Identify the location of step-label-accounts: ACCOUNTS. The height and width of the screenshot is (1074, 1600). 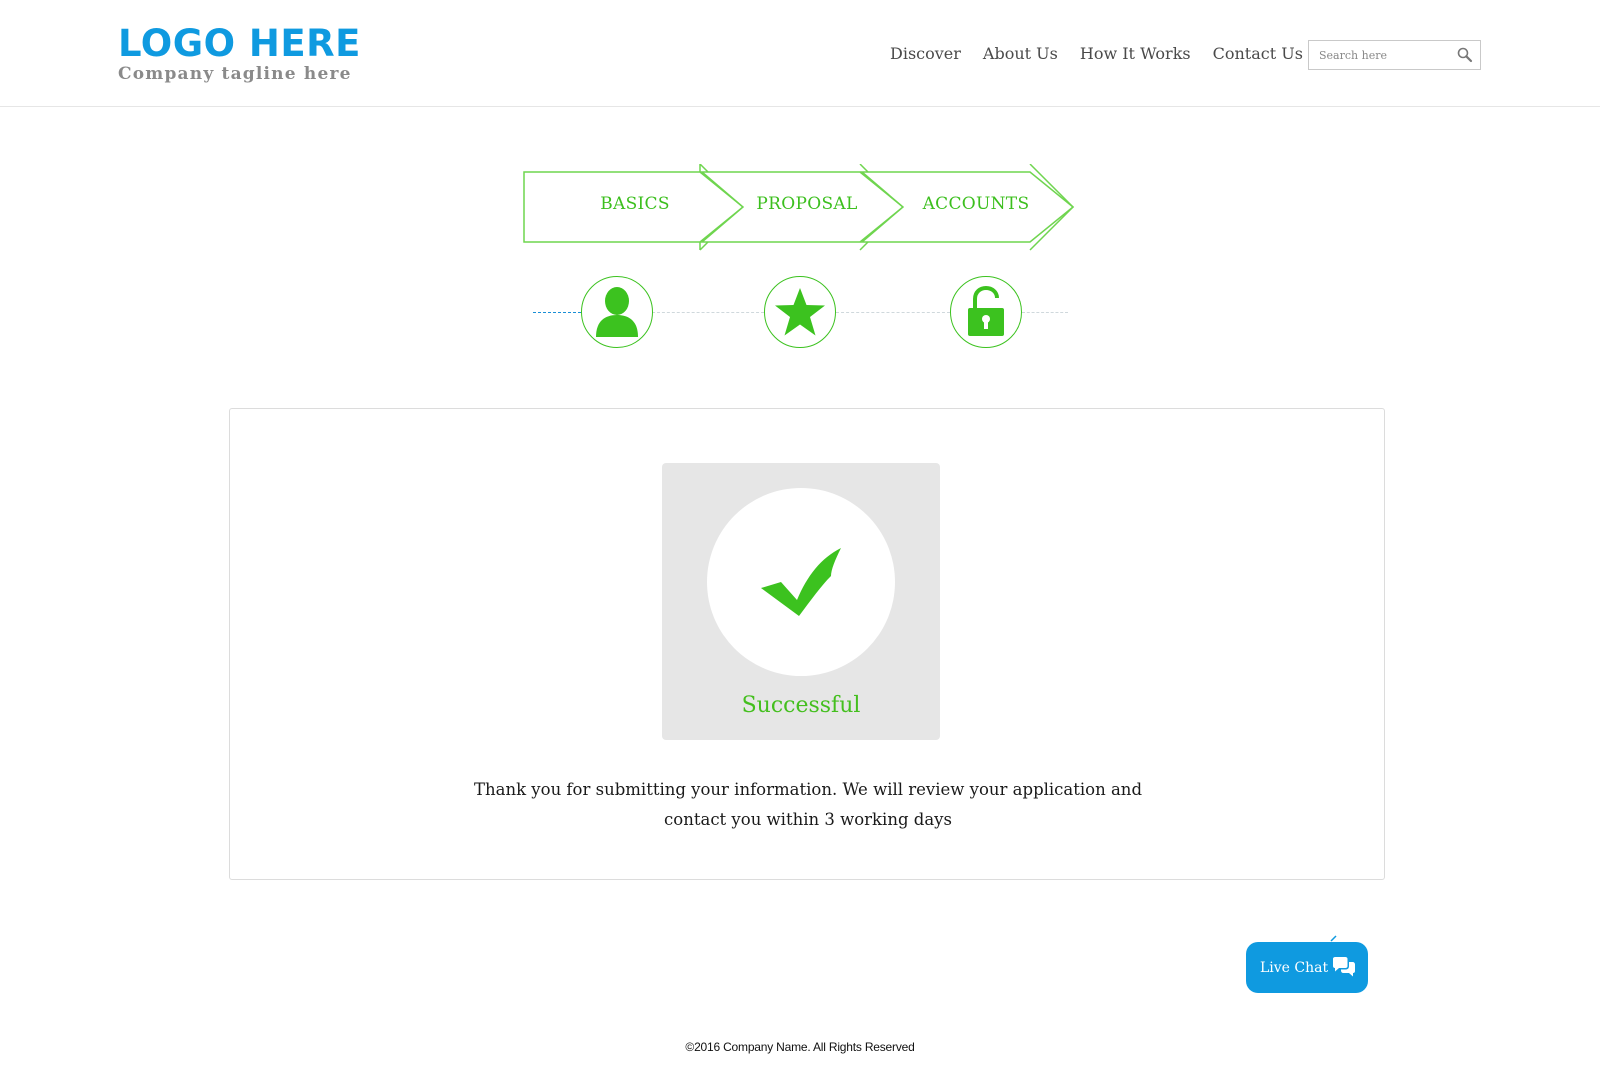
(976, 204).